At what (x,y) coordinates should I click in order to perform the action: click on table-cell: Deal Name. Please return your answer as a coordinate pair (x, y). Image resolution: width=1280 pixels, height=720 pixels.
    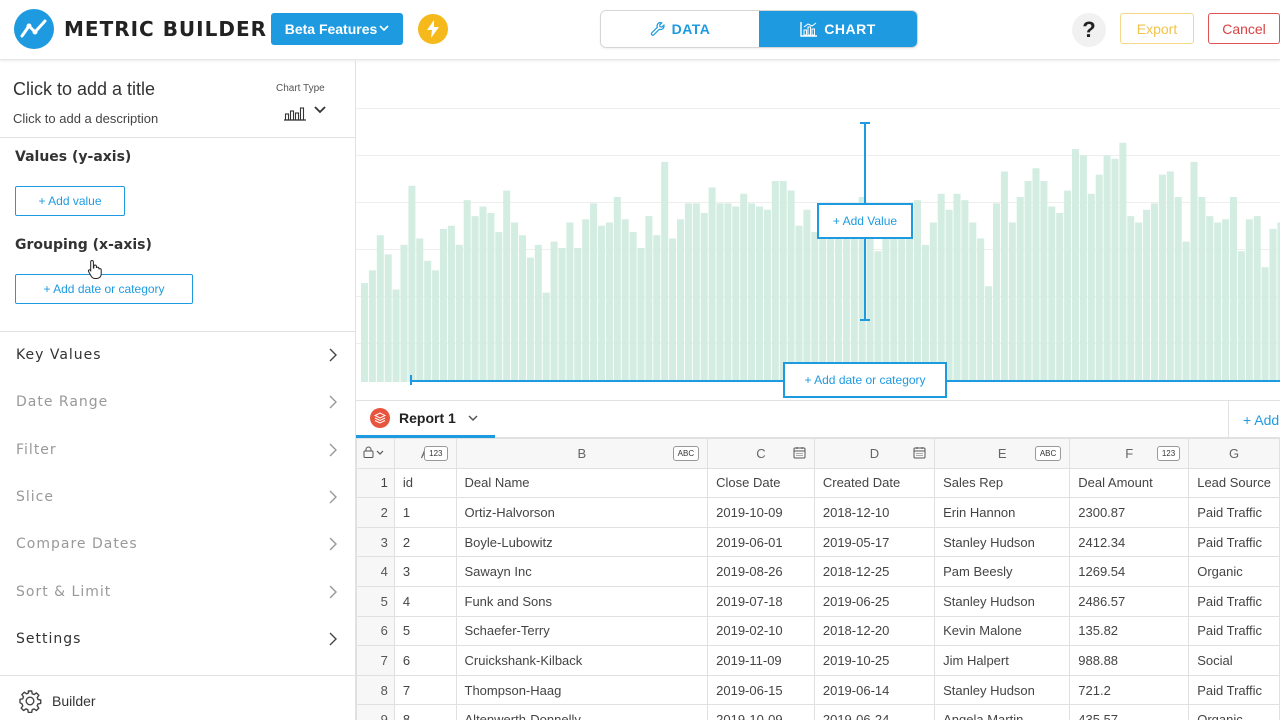
    Looking at the image, I should click on (582, 483).